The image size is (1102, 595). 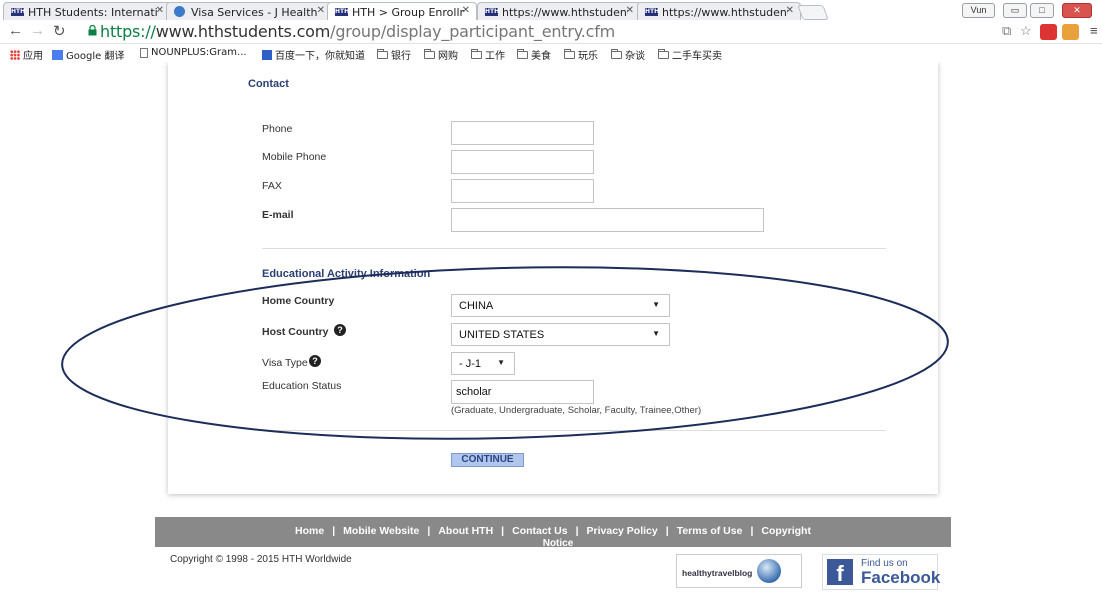 What do you see at coordinates (277, 129) in the screenshot?
I see `phone-label: Phone` at bounding box center [277, 129].